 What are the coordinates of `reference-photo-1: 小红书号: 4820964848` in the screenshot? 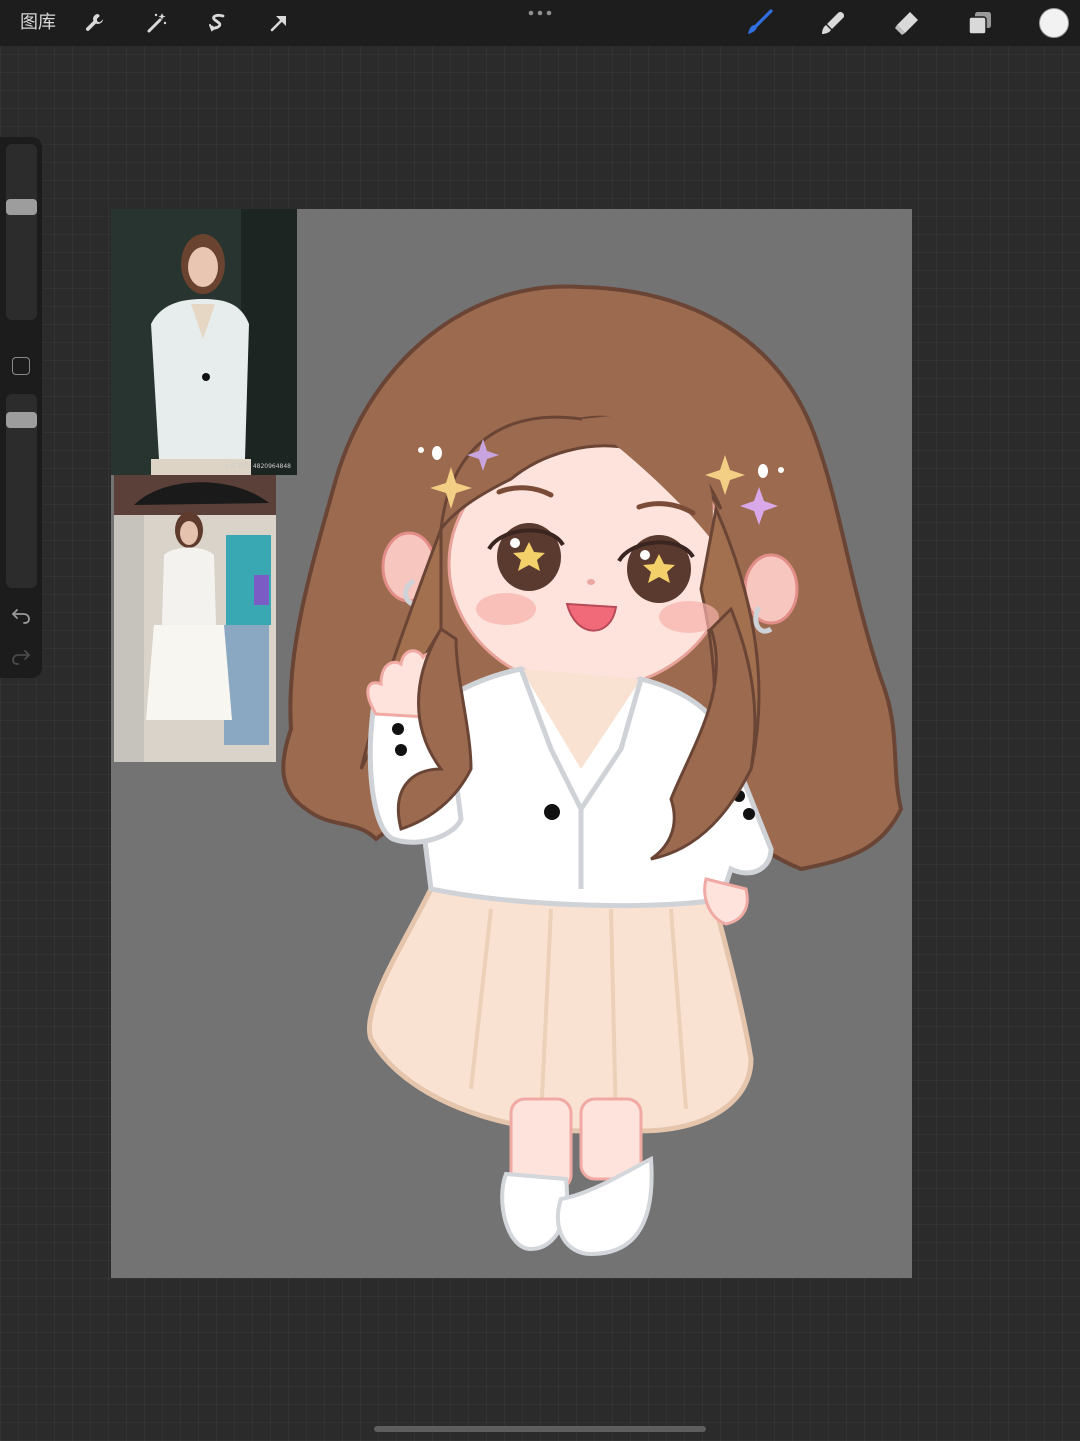 It's located at (204, 342).